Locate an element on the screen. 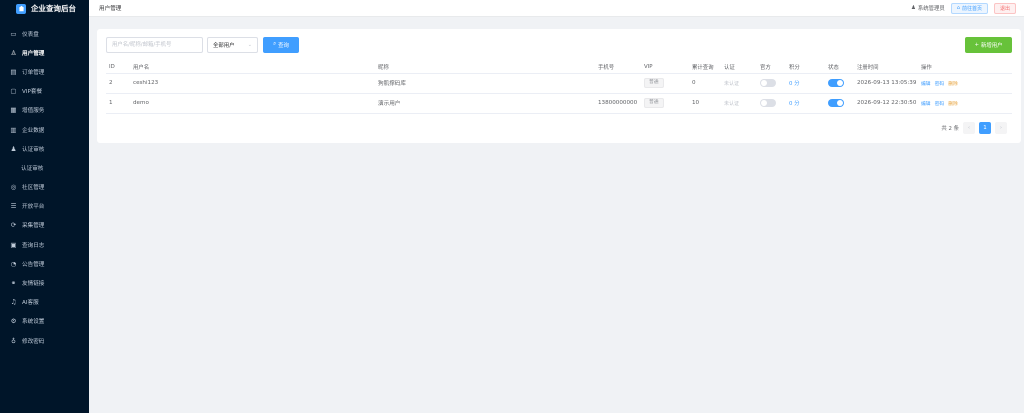  cell-username: ceshi123 is located at coordinates (252, 83).